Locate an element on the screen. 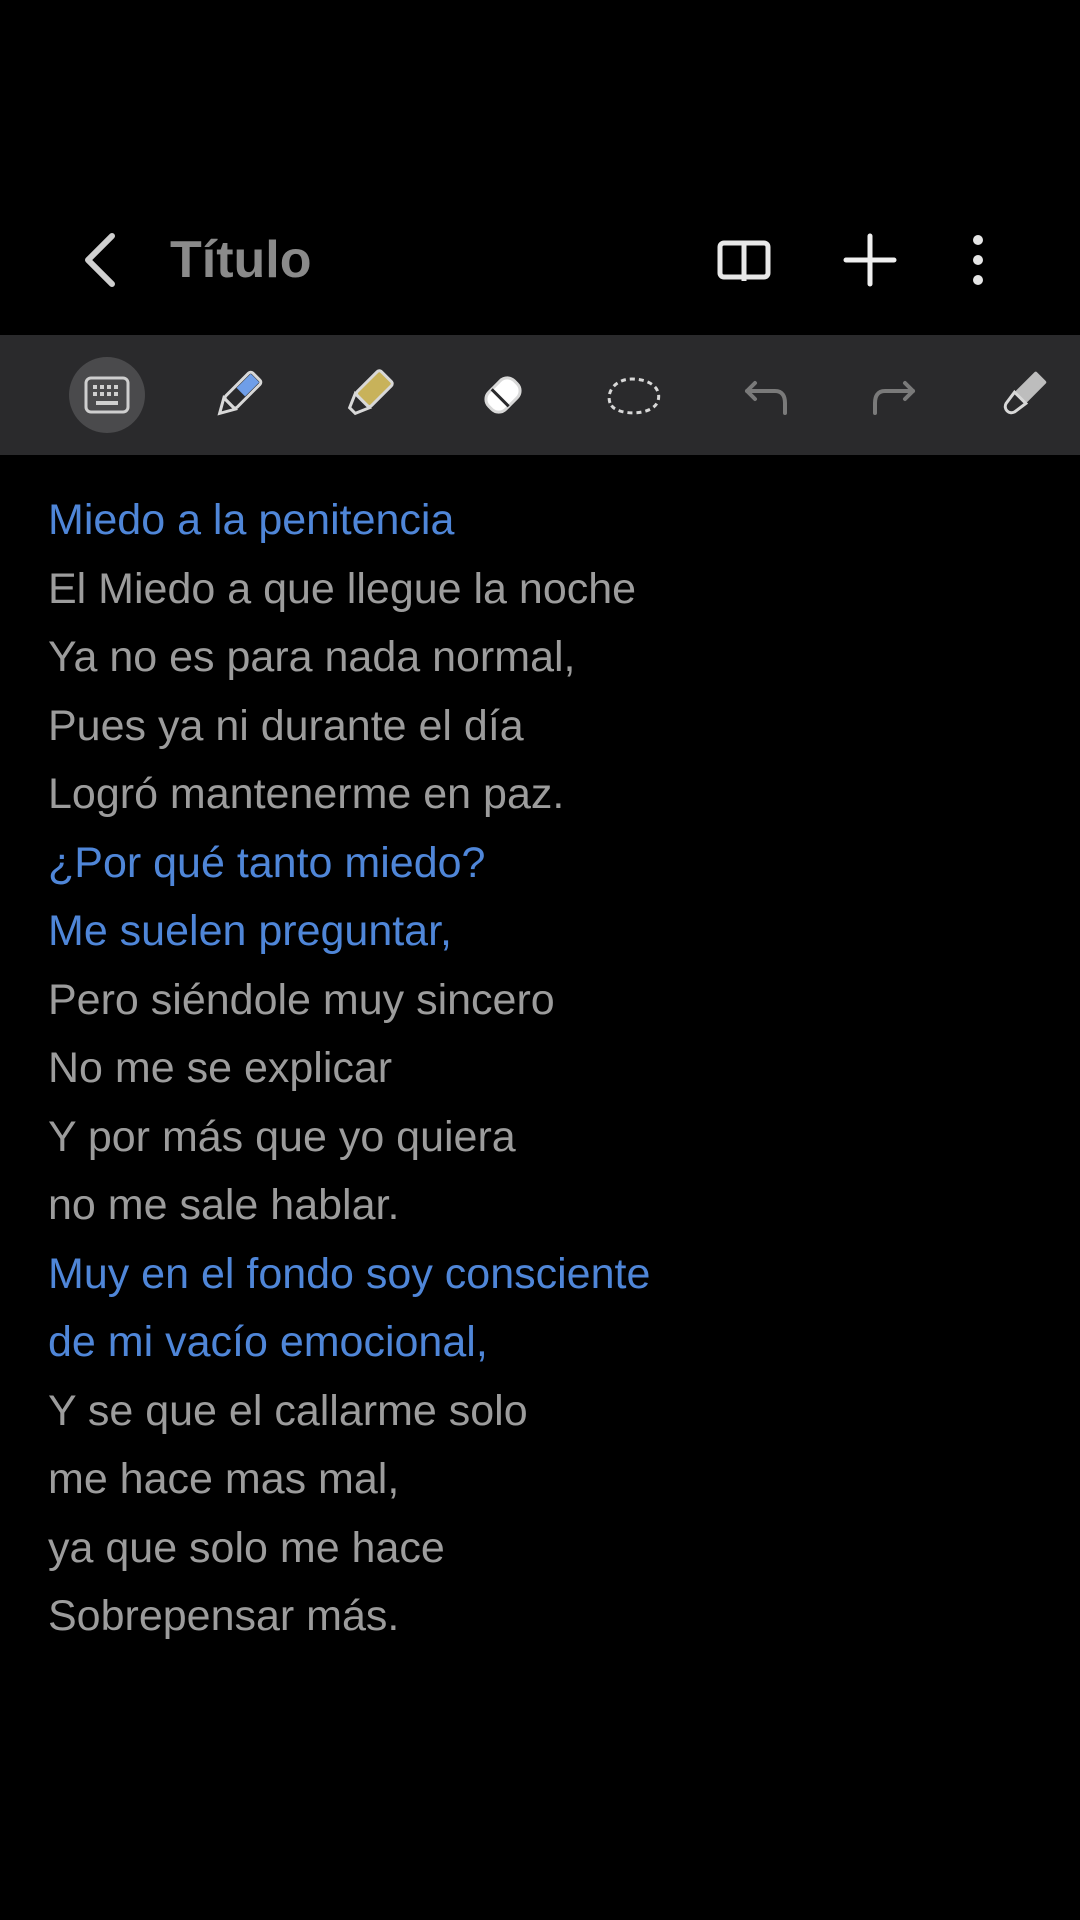 The height and width of the screenshot is (1920, 1080). more-vertical-icon is located at coordinates (978, 260).